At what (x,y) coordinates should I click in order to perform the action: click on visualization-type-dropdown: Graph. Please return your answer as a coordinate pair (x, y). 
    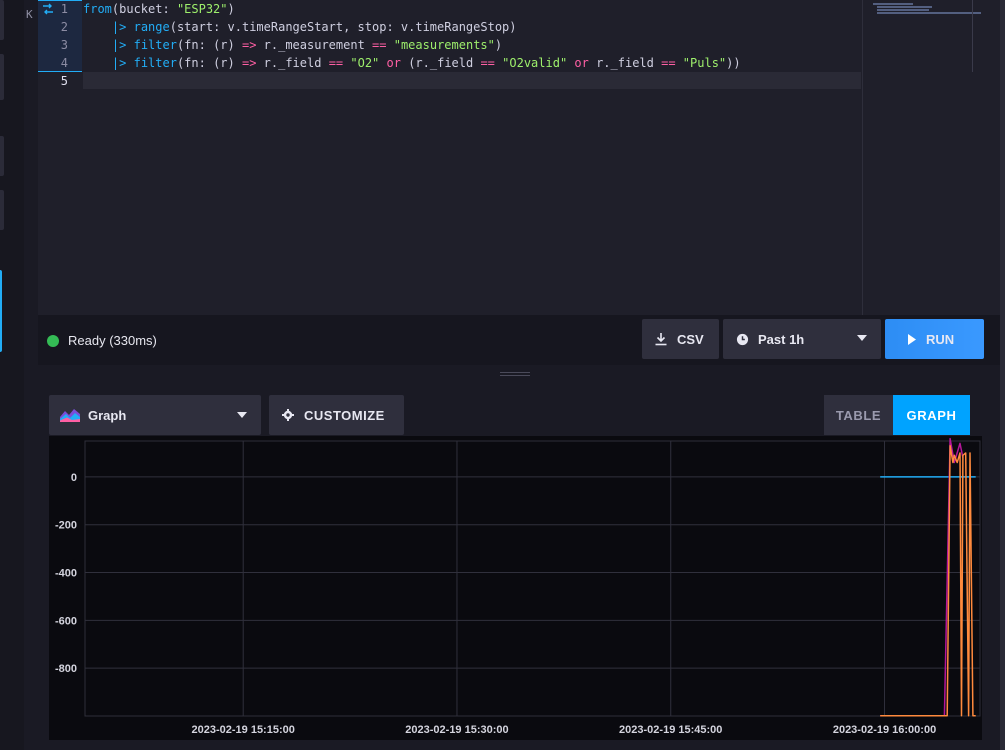
    Looking at the image, I should click on (155, 415).